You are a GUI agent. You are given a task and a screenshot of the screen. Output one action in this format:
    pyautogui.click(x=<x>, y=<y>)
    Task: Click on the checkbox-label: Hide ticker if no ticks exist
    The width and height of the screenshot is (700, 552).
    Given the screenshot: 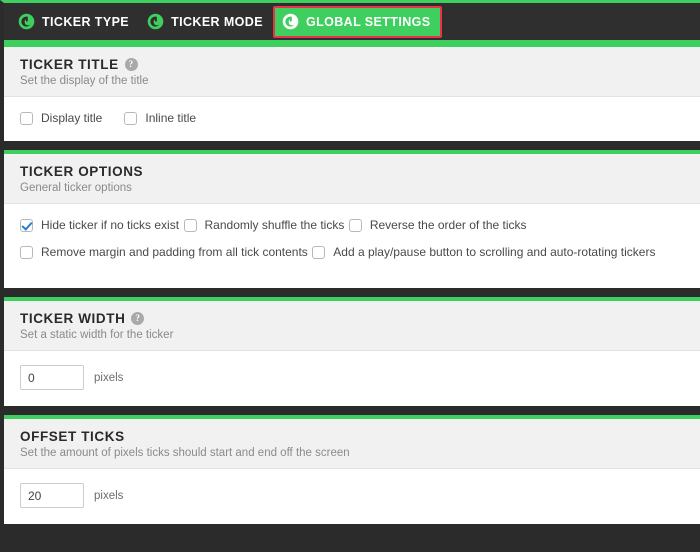 What is the action you would take?
    pyautogui.click(x=110, y=225)
    